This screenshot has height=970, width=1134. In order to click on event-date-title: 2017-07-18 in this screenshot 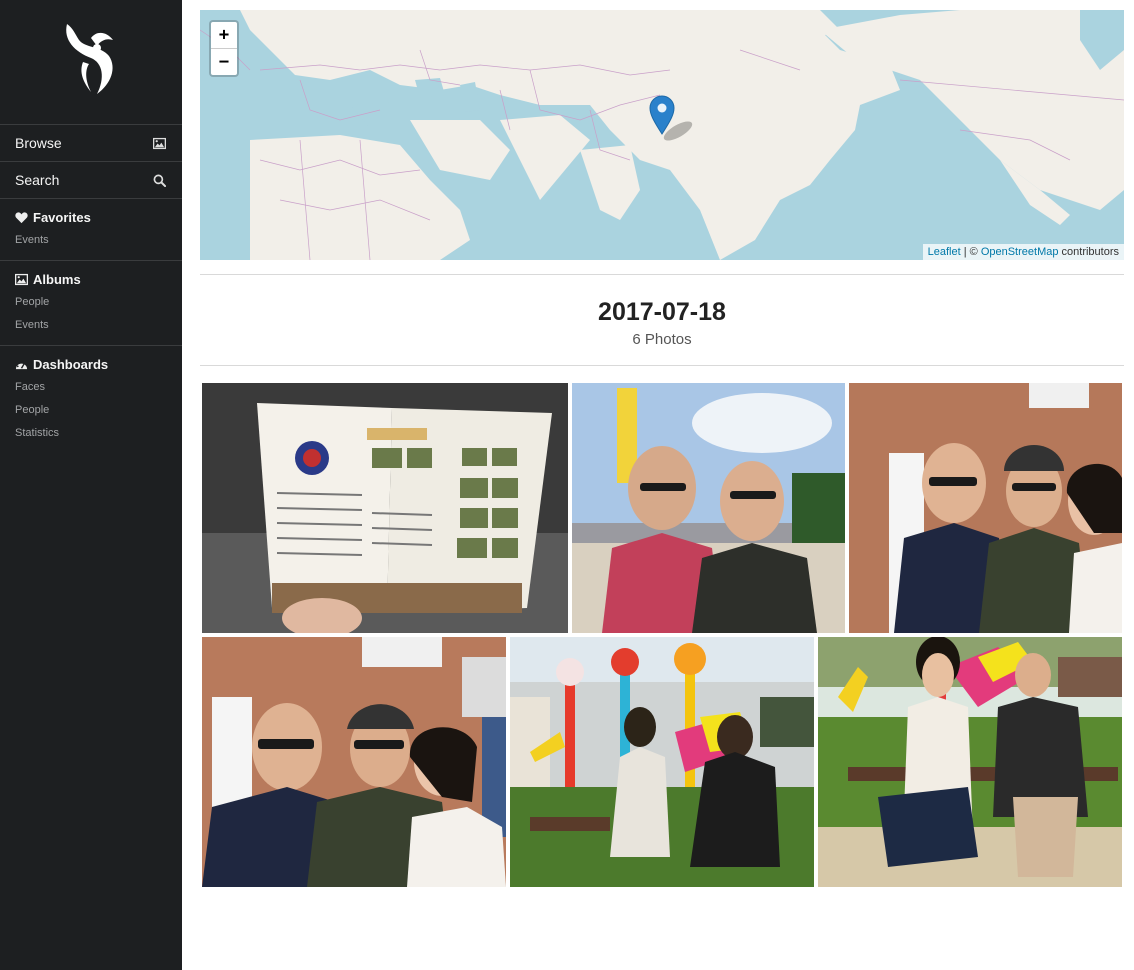, I will do `click(662, 312)`.